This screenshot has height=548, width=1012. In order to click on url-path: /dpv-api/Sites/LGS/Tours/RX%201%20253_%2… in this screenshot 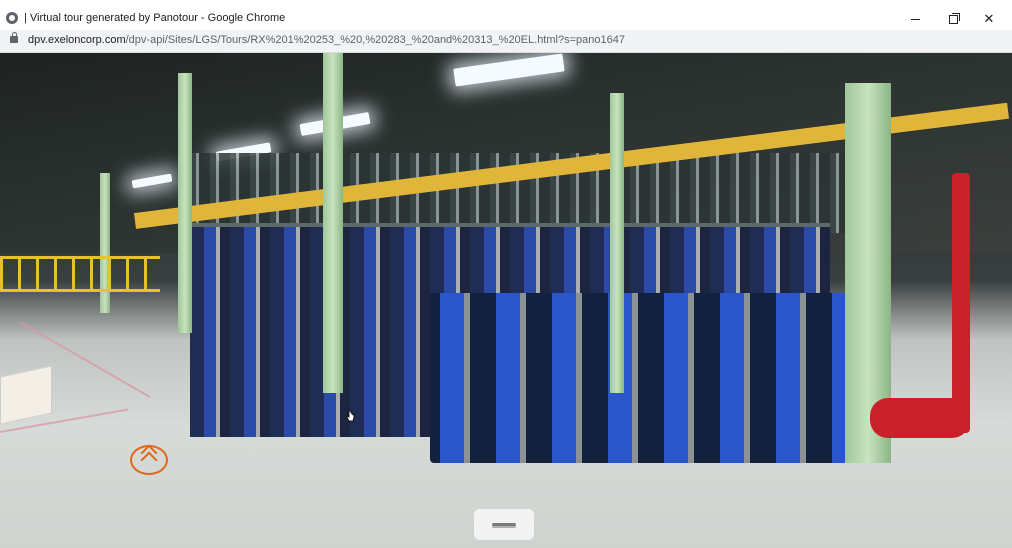, I will do `click(375, 40)`.